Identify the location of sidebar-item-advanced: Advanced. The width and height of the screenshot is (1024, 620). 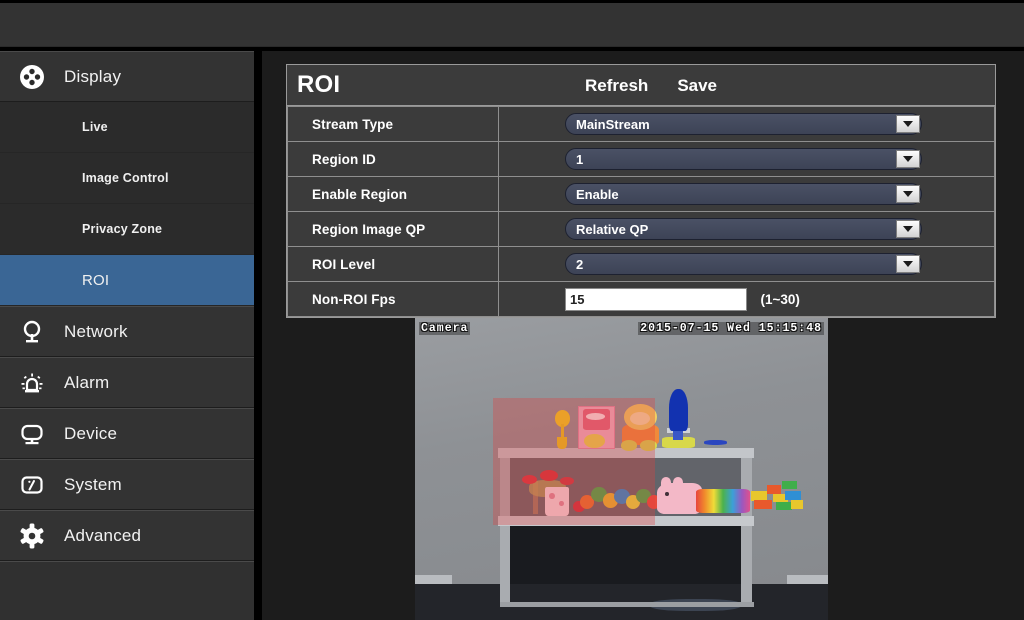
(127, 535).